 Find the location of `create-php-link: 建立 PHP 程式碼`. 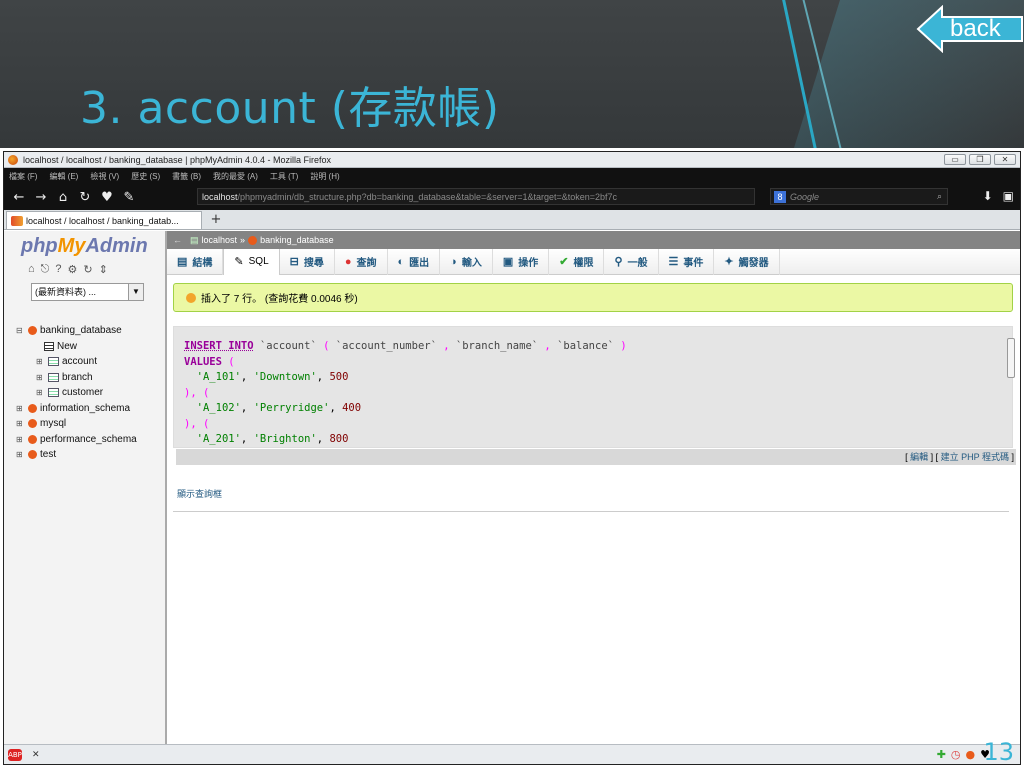

create-php-link: 建立 PHP 程式碼 is located at coordinates (975, 457).